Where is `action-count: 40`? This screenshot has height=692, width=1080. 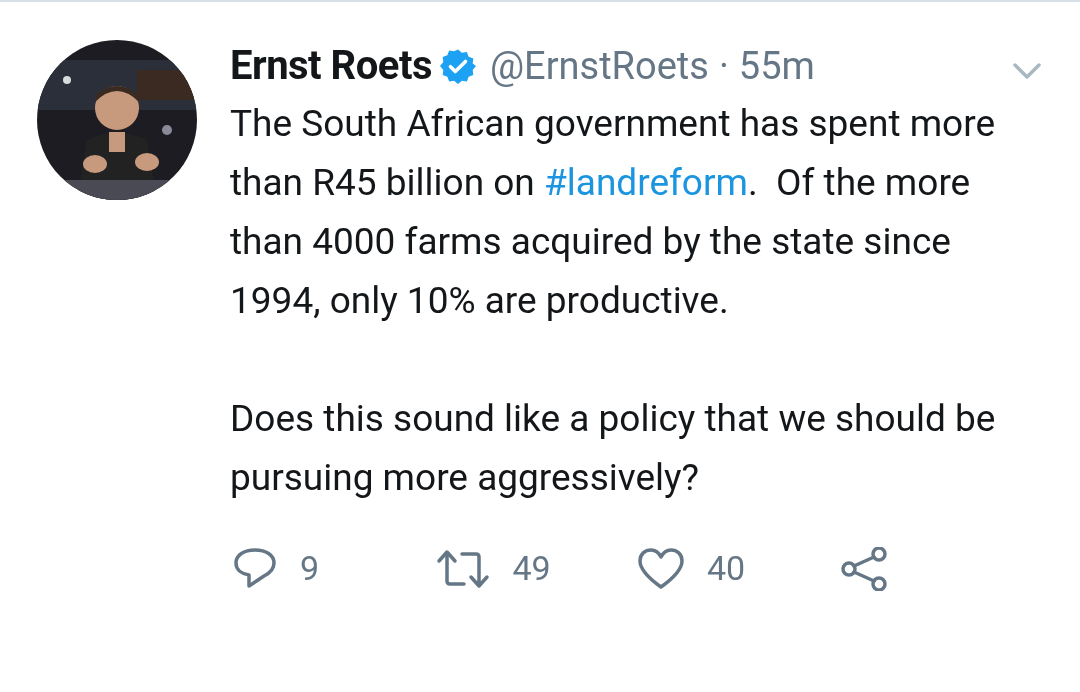 action-count: 40 is located at coordinates (726, 568).